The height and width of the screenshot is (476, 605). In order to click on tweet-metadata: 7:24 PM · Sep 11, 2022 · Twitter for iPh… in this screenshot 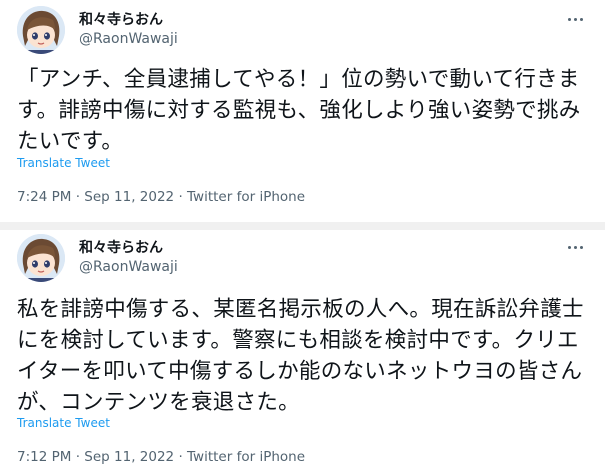, I will do `click(161, 197)`.